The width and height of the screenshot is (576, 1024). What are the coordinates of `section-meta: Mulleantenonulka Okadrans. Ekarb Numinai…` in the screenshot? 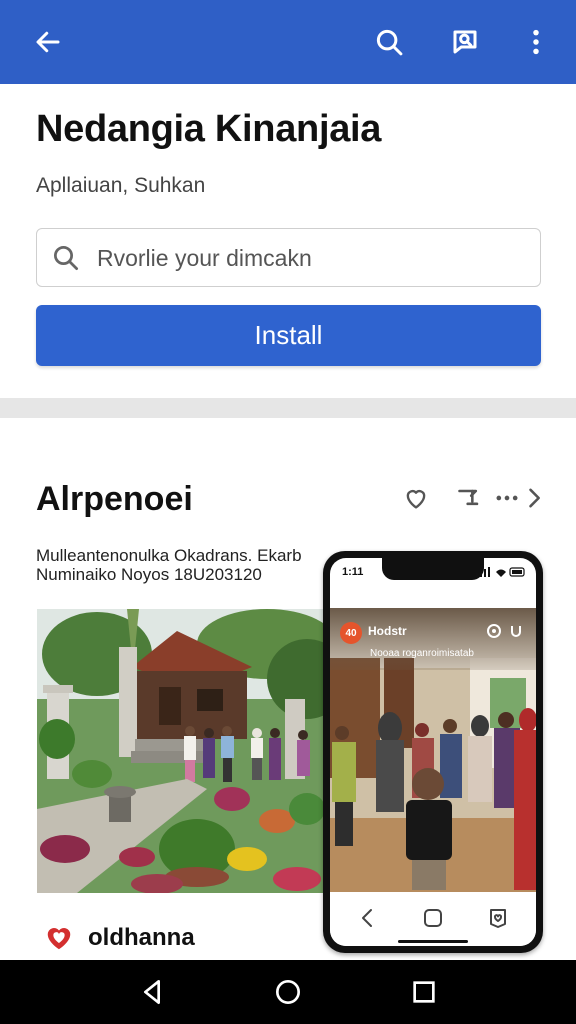 It's located at (169, 565).